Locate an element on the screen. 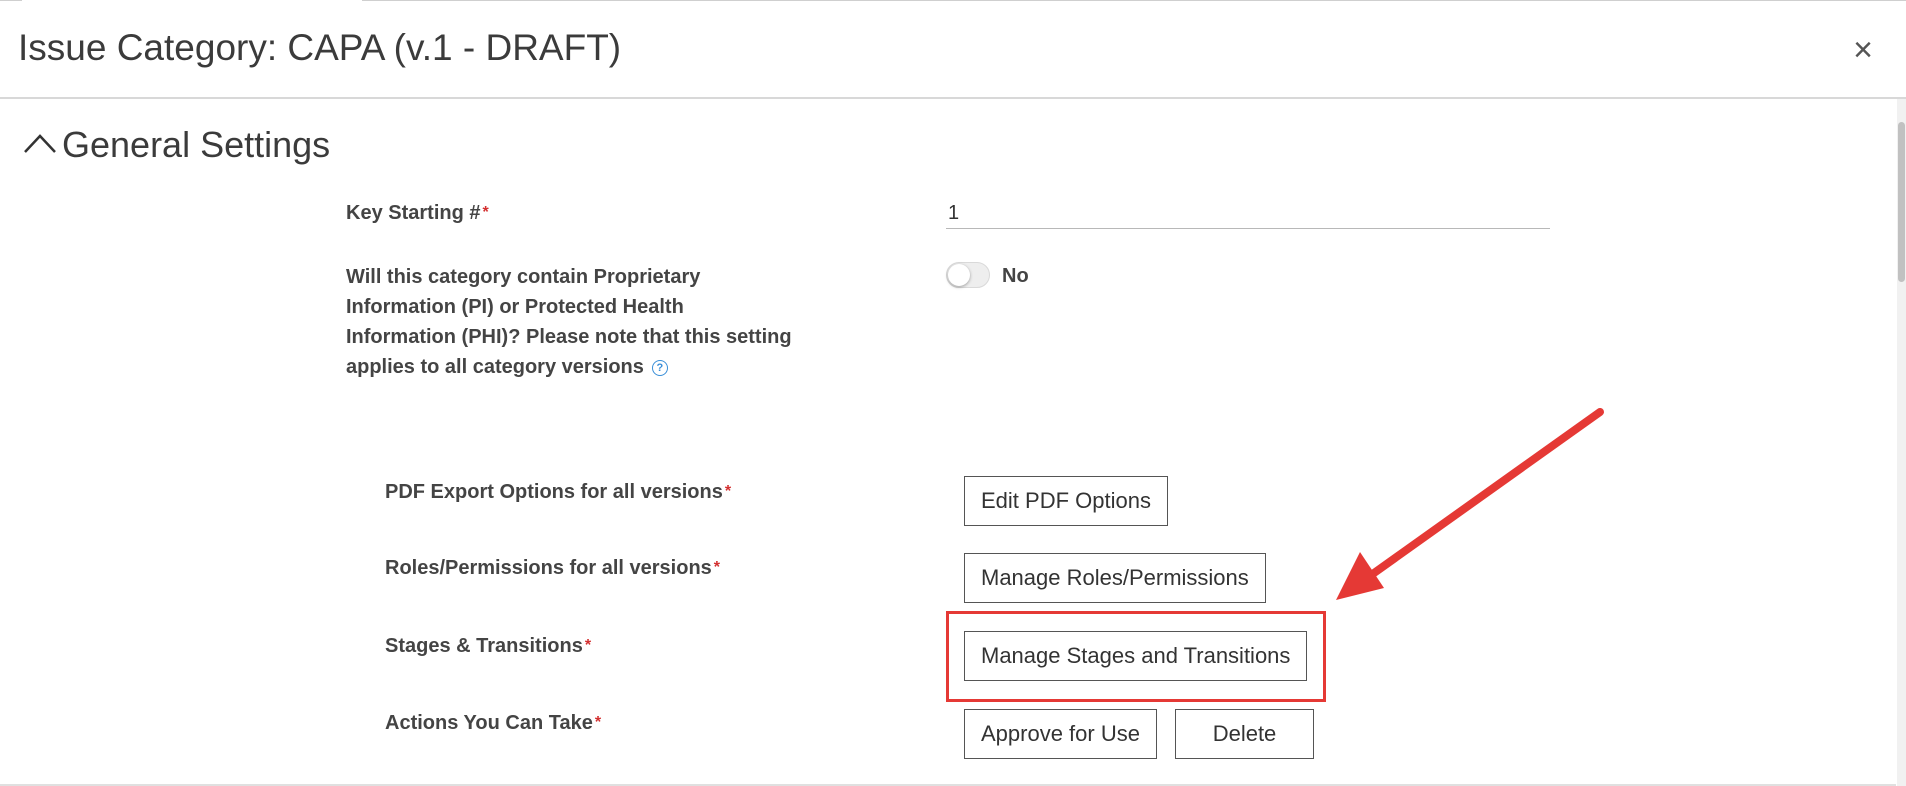 The width and height of the screenshot is (1906, 786). scrollbar-thumb is located at coordinates (1901, 202).